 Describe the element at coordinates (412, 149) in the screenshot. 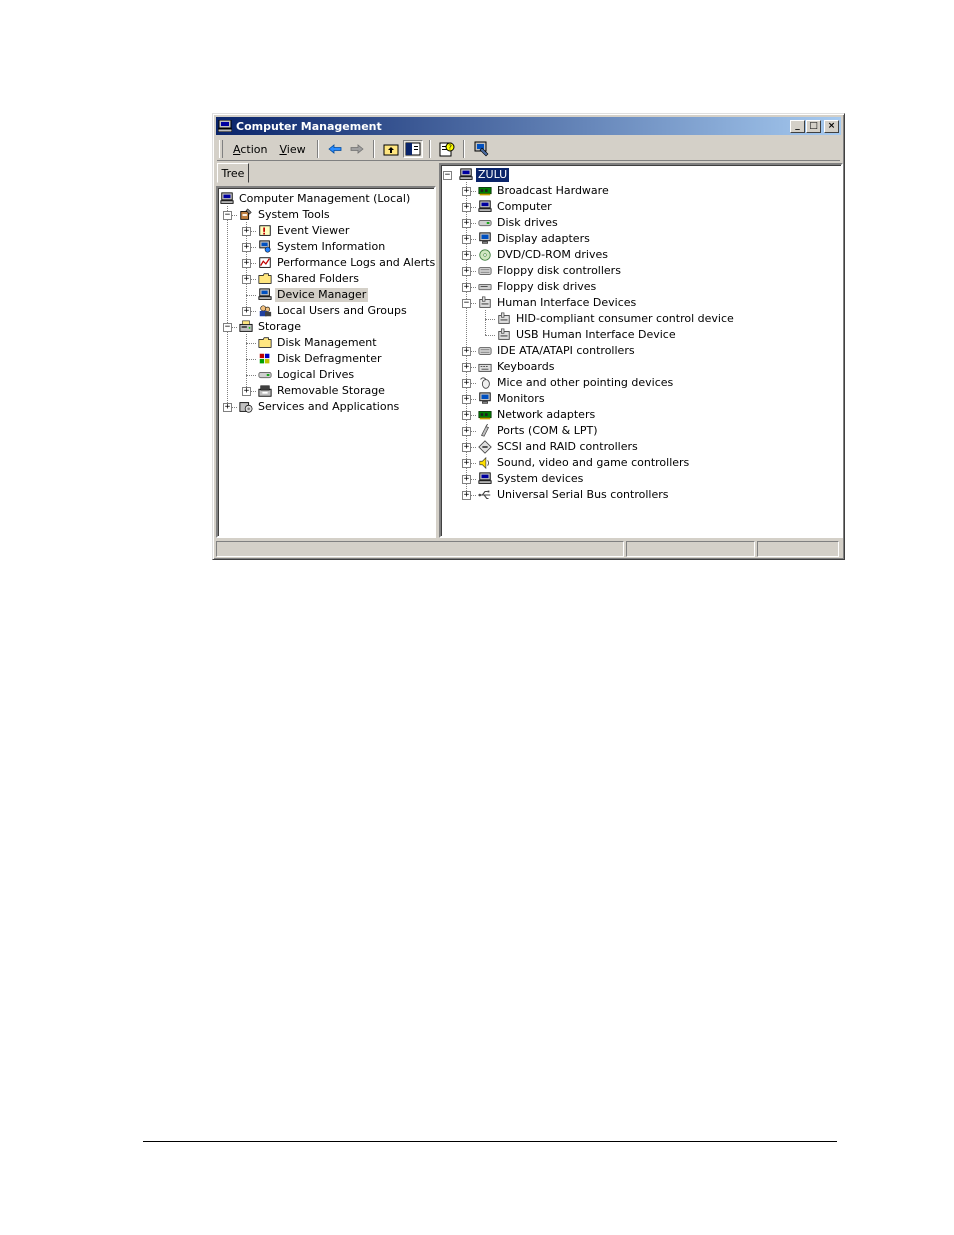

I see `show-hide-tree-button` at that location.